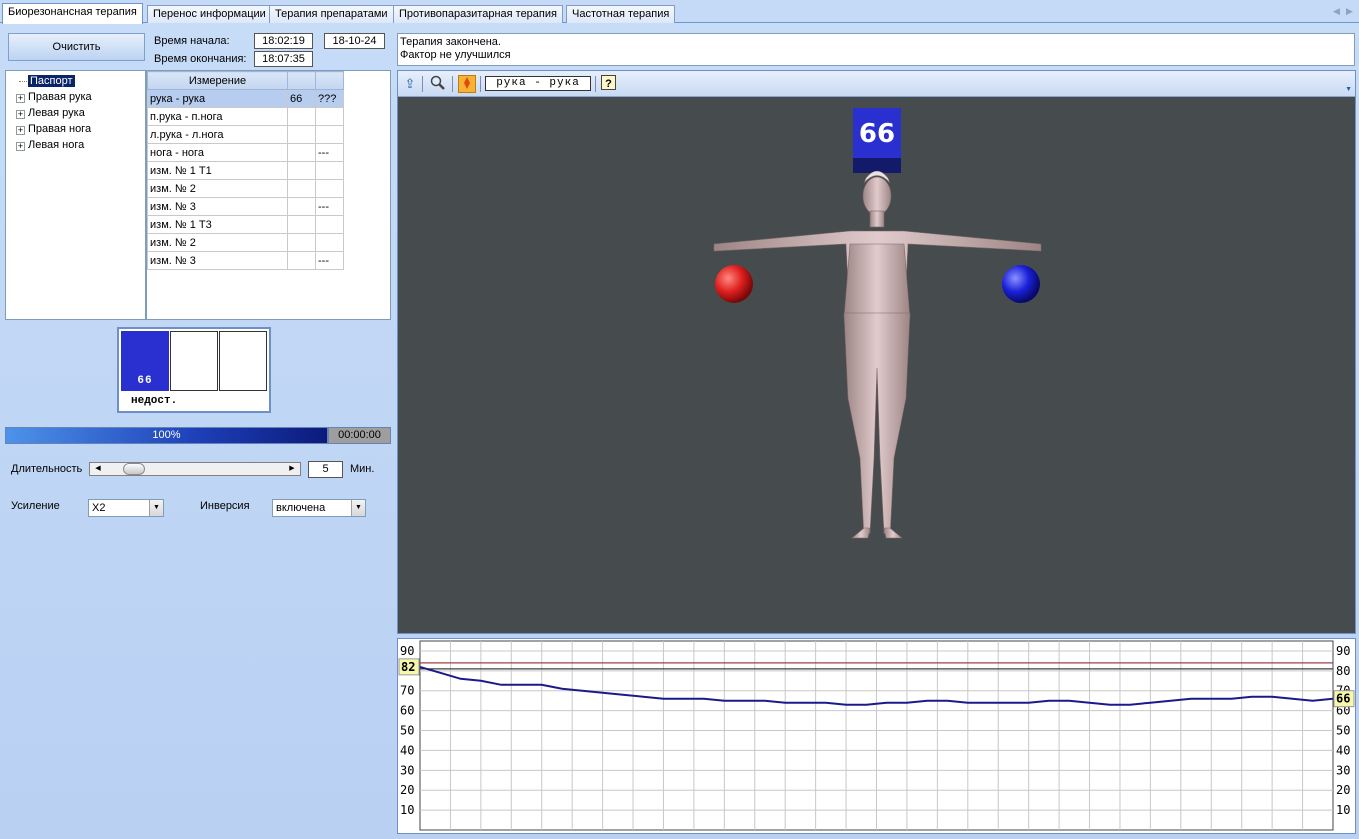 The height and width of the screenshot is (839, 1359). I want to click on y-tick-label-right: 90, so click(1343, 651).